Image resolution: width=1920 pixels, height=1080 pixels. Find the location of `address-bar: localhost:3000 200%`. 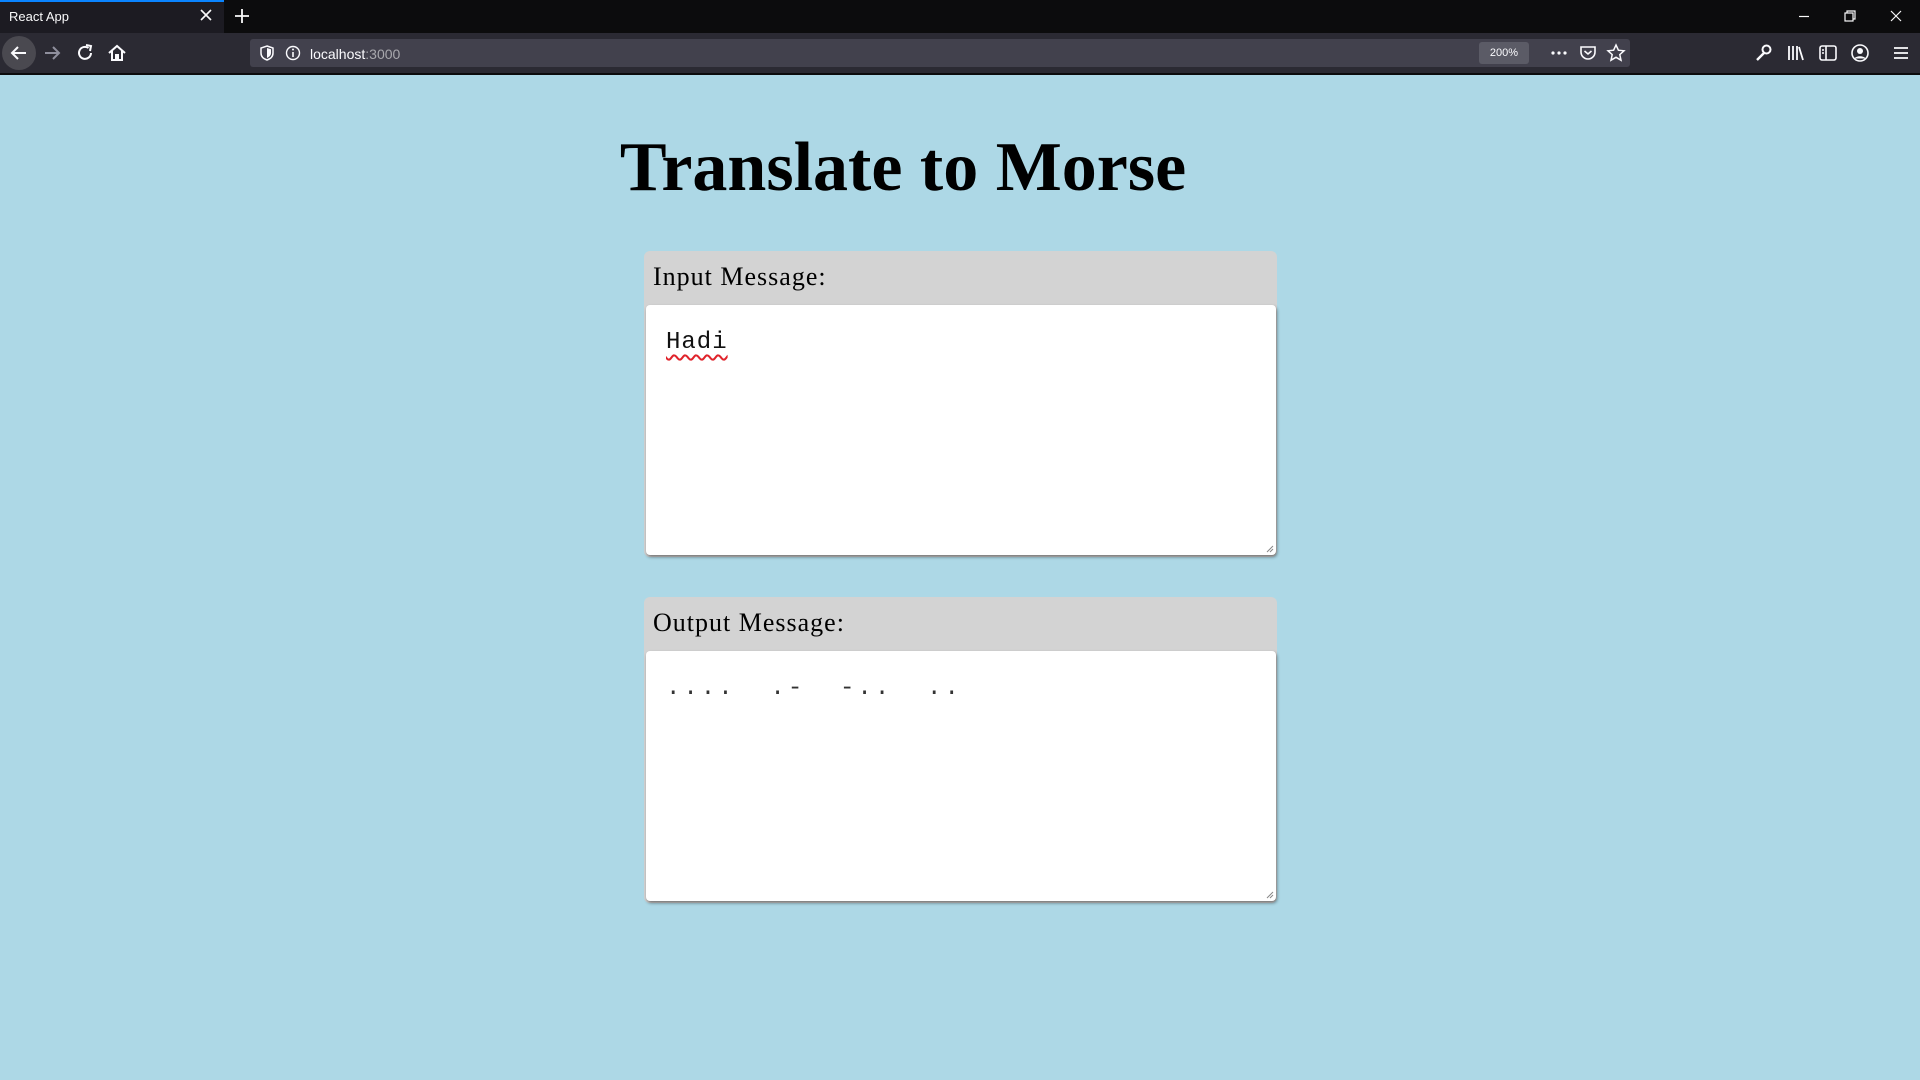

address-bar: localhost:3000 200% is located at coordinates (940, 53).